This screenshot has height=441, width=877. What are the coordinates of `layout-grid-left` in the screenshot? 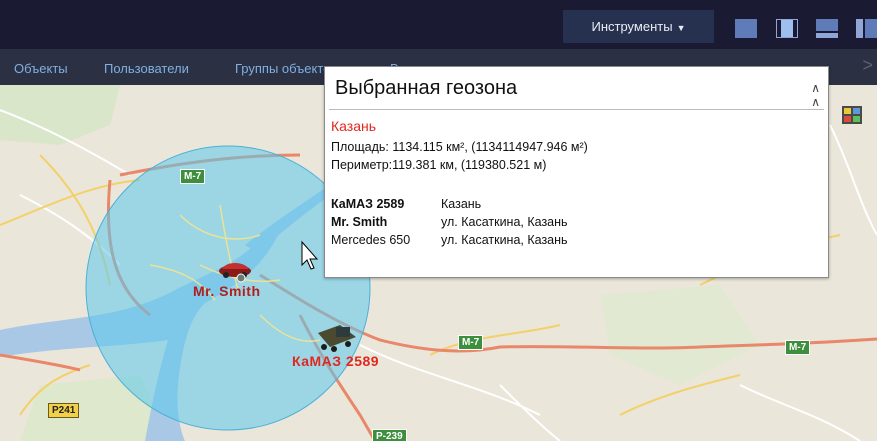 It's located at (859, 28).